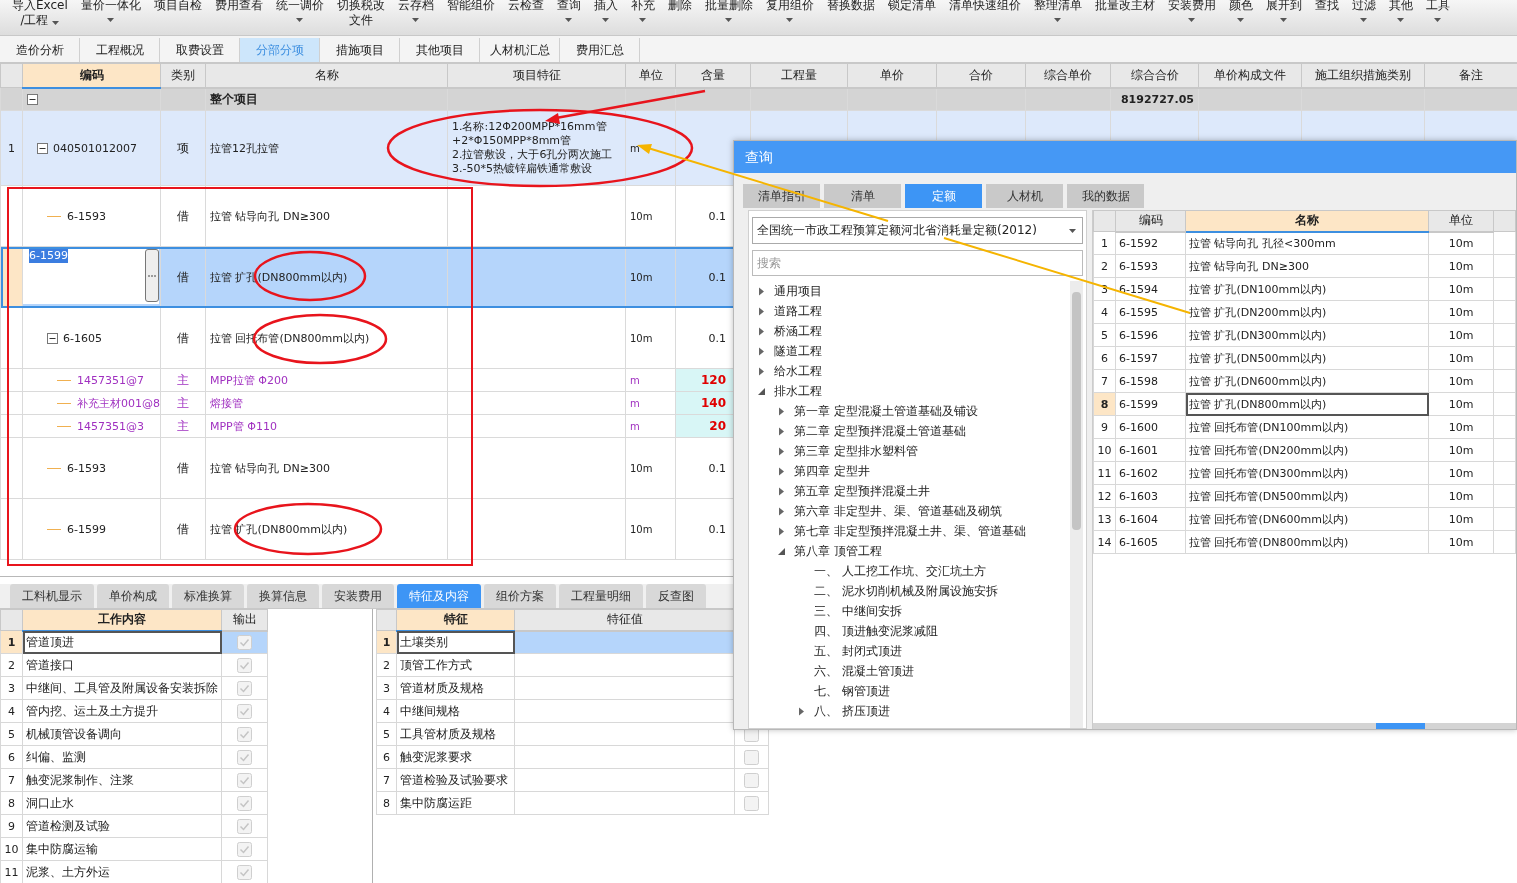  What do you see at coordinates (177, 6) in the screenshot?
I see `toolbar-button: 项目自检` at bounding box center [177, 6].